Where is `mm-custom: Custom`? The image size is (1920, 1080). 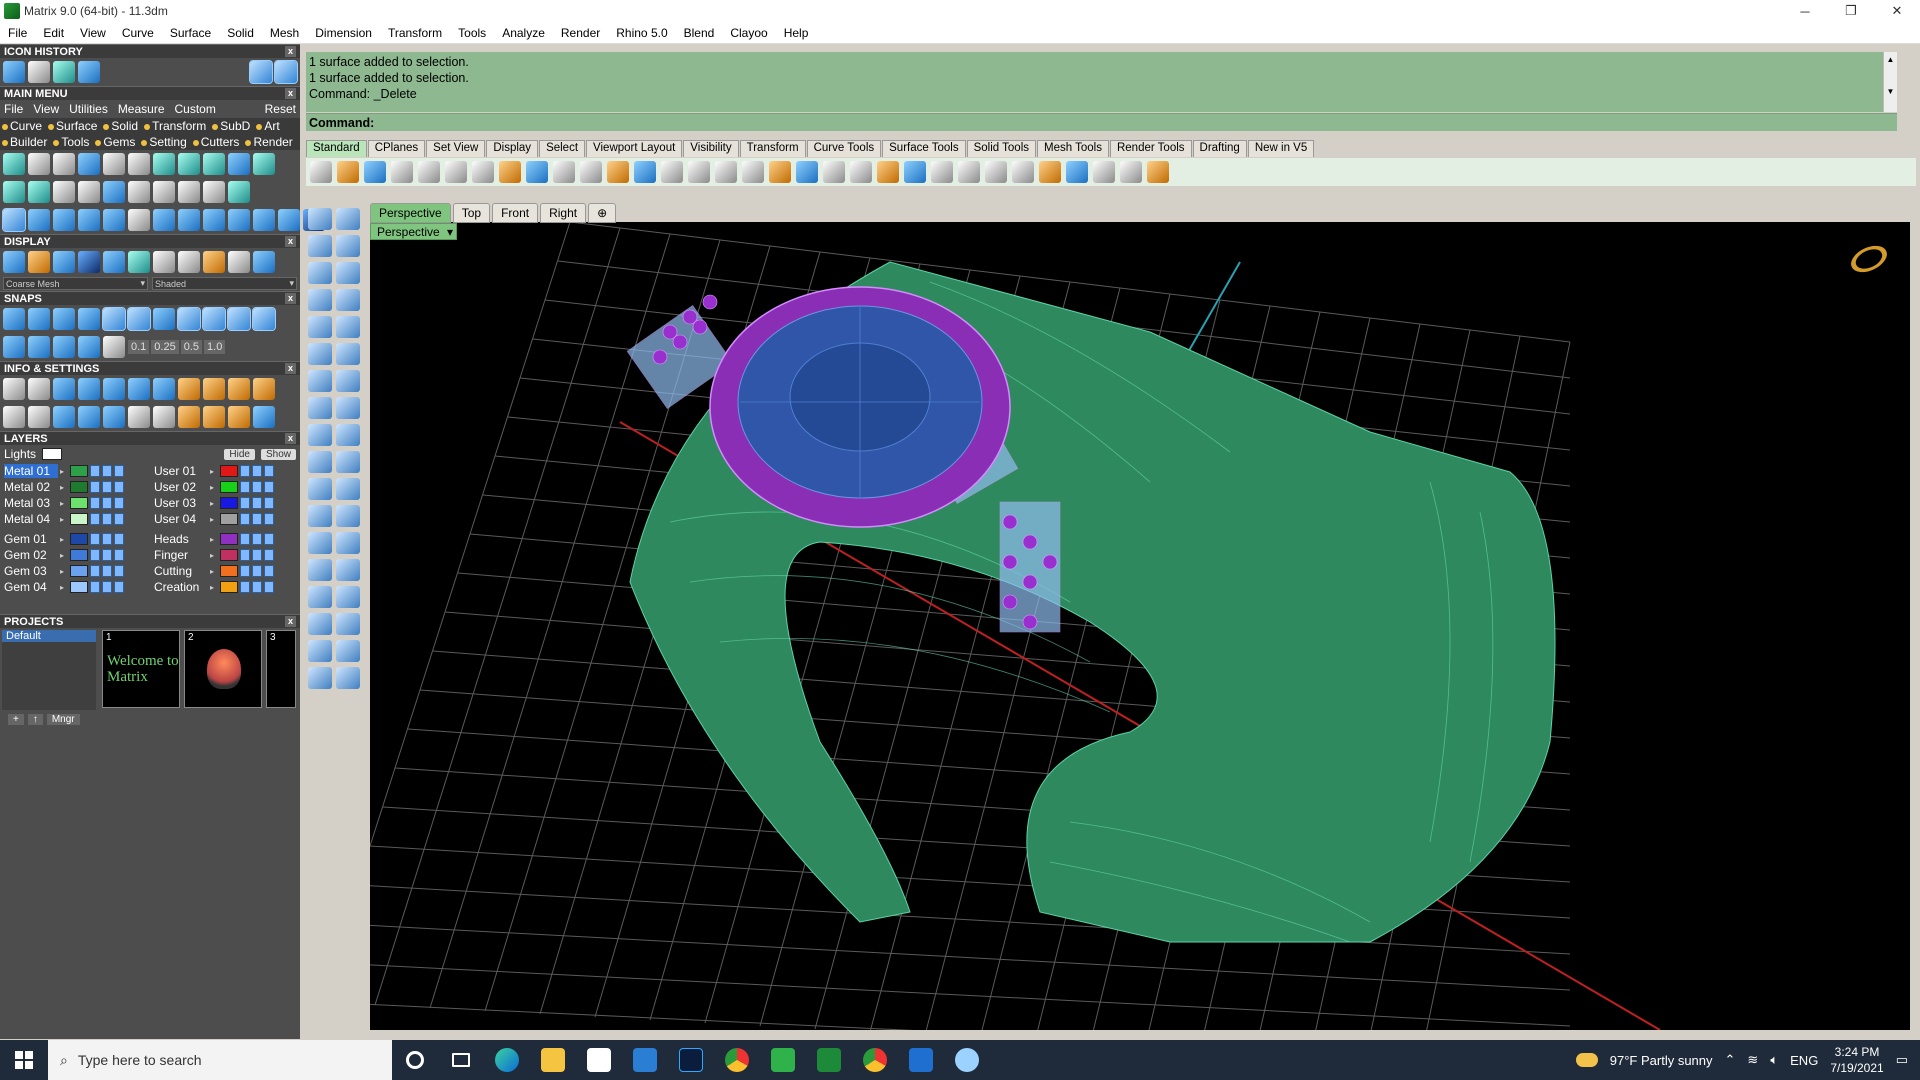
mm-custom: Custom is located at coordinates (195, 109).